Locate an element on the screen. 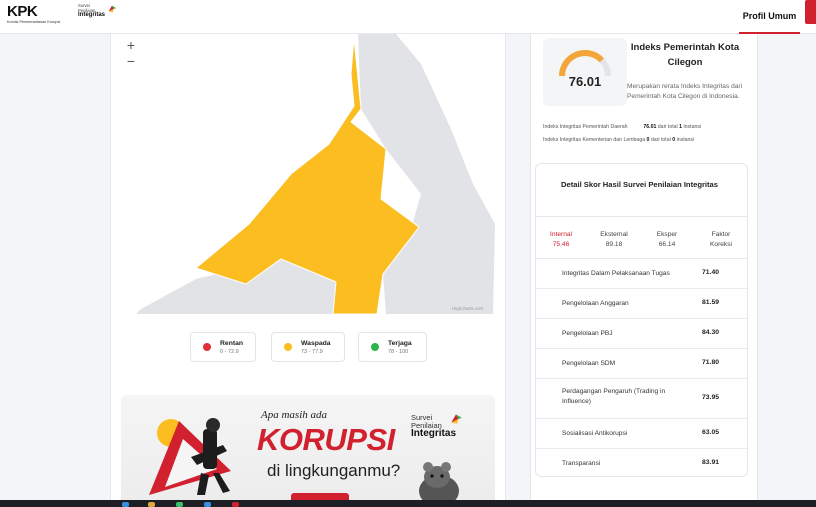 The image size is (816, 507). index-line-value: 76.01 is located at coordinates (650, 127).